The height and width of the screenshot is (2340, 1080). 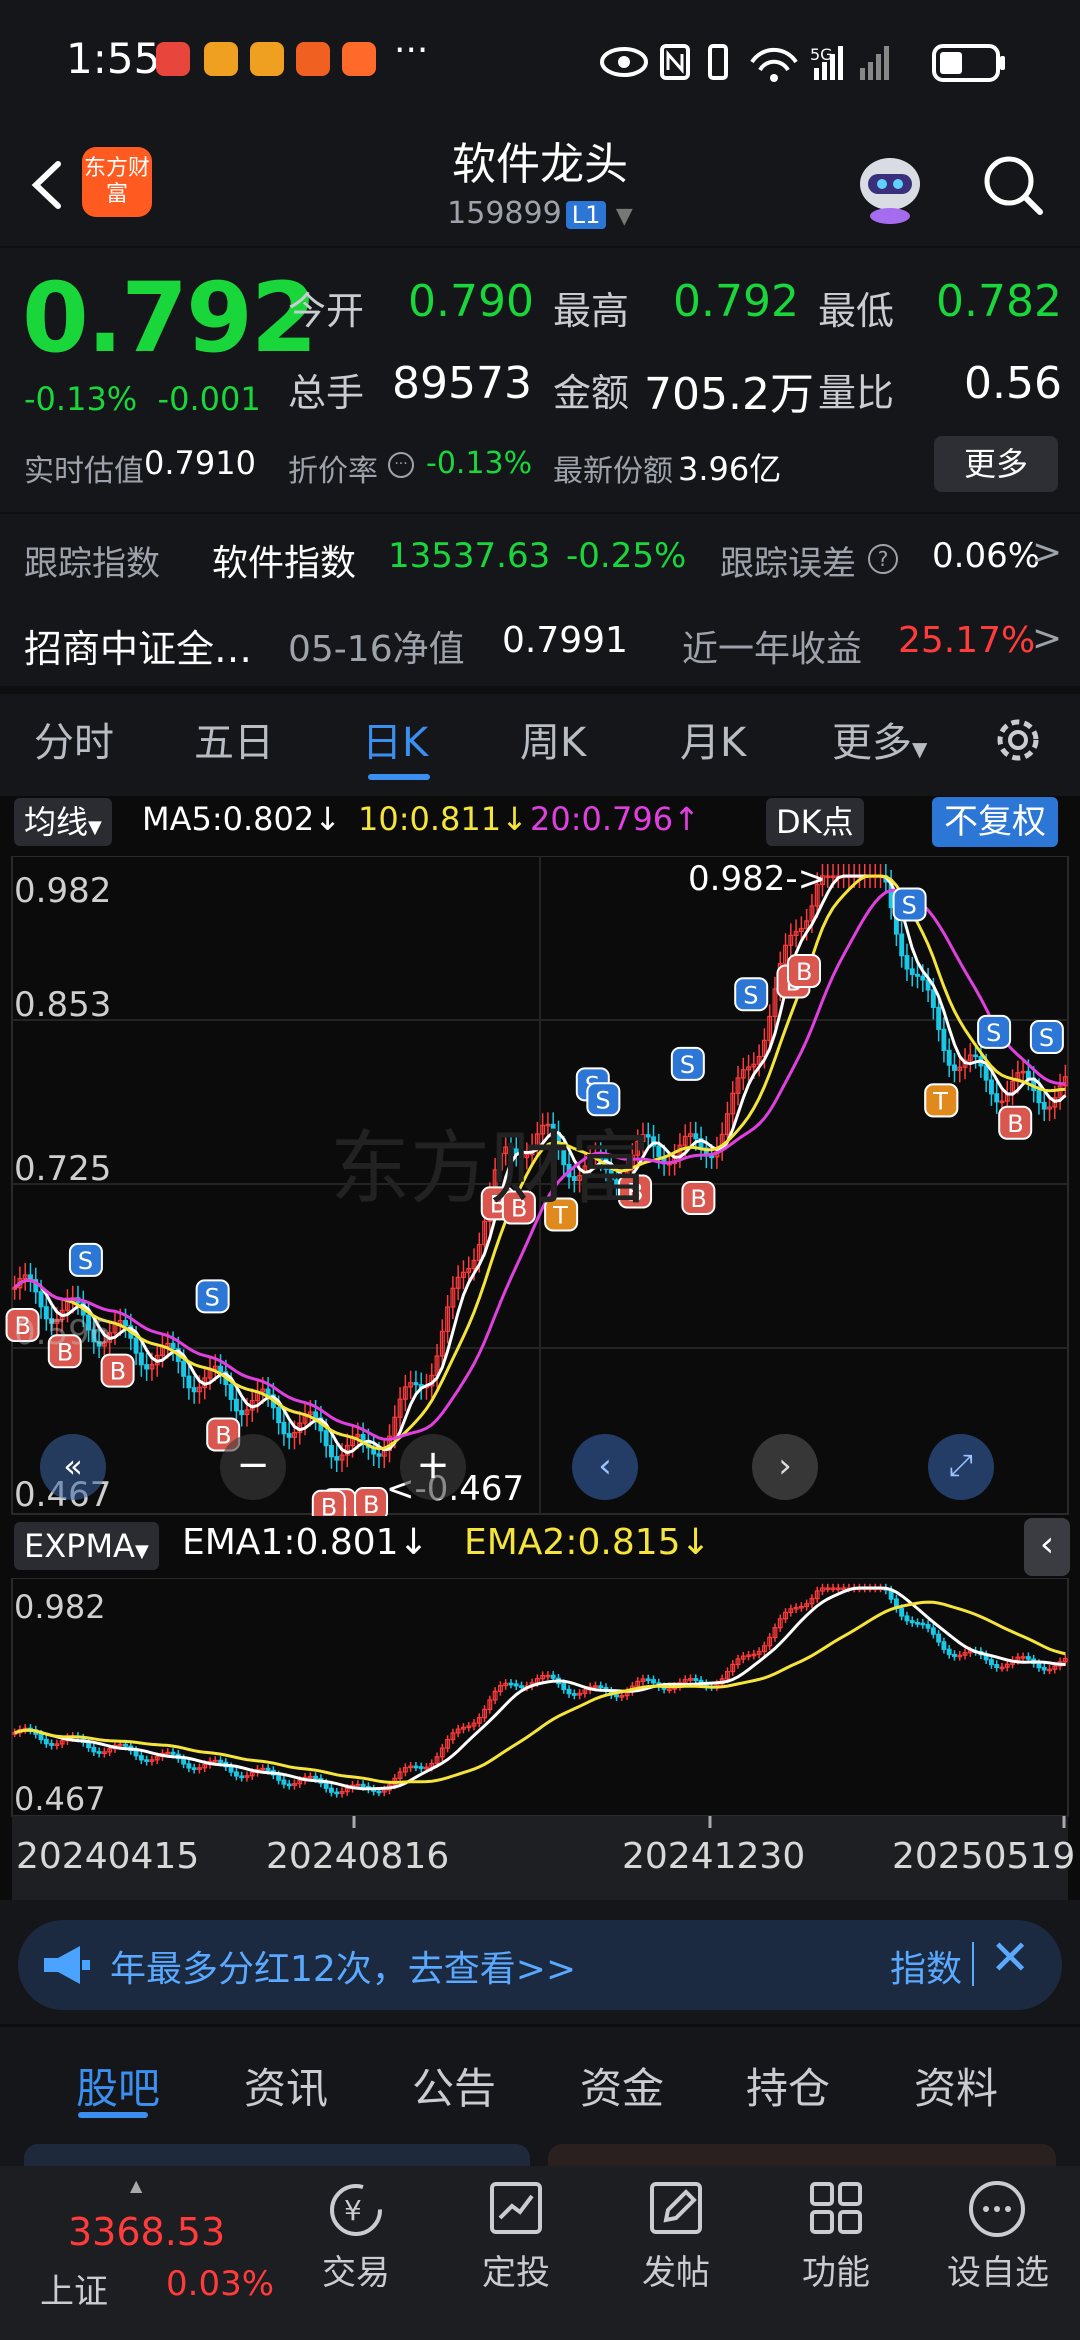 I want to click on tab-holdings: 持仓, so click(x=788, y=2085).